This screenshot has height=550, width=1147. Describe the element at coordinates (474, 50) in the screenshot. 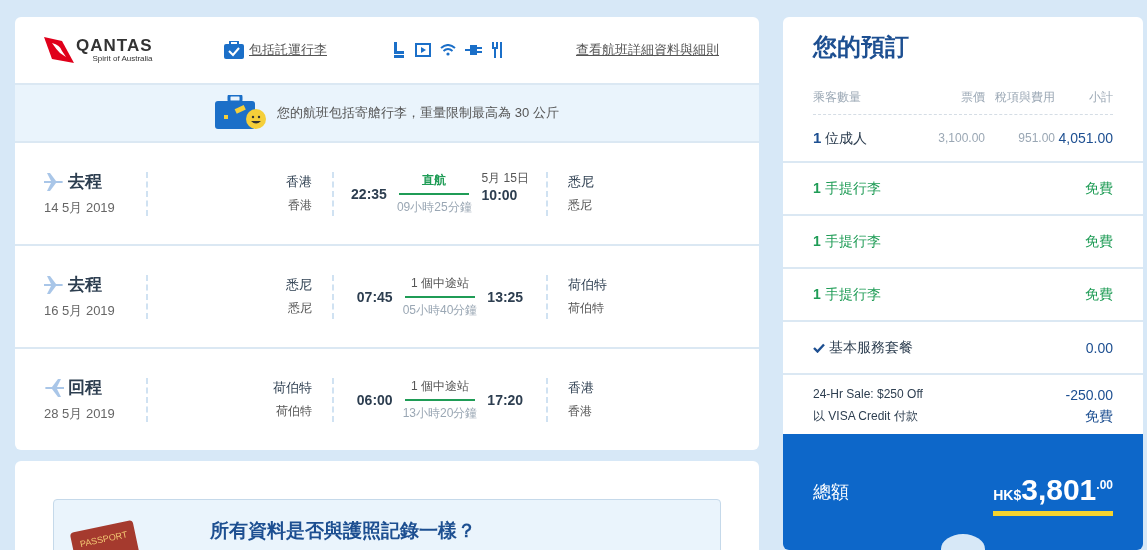

I see `power-plug-icon` at that location.